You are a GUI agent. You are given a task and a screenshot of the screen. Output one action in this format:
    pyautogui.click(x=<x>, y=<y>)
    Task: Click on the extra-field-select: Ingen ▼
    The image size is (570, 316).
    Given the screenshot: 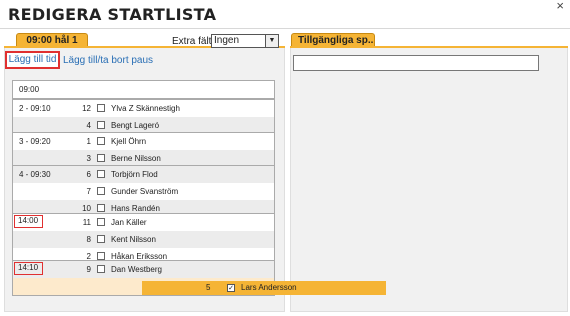 What is the action you would take?
    pyautogui.click(x=245, y=41)
    